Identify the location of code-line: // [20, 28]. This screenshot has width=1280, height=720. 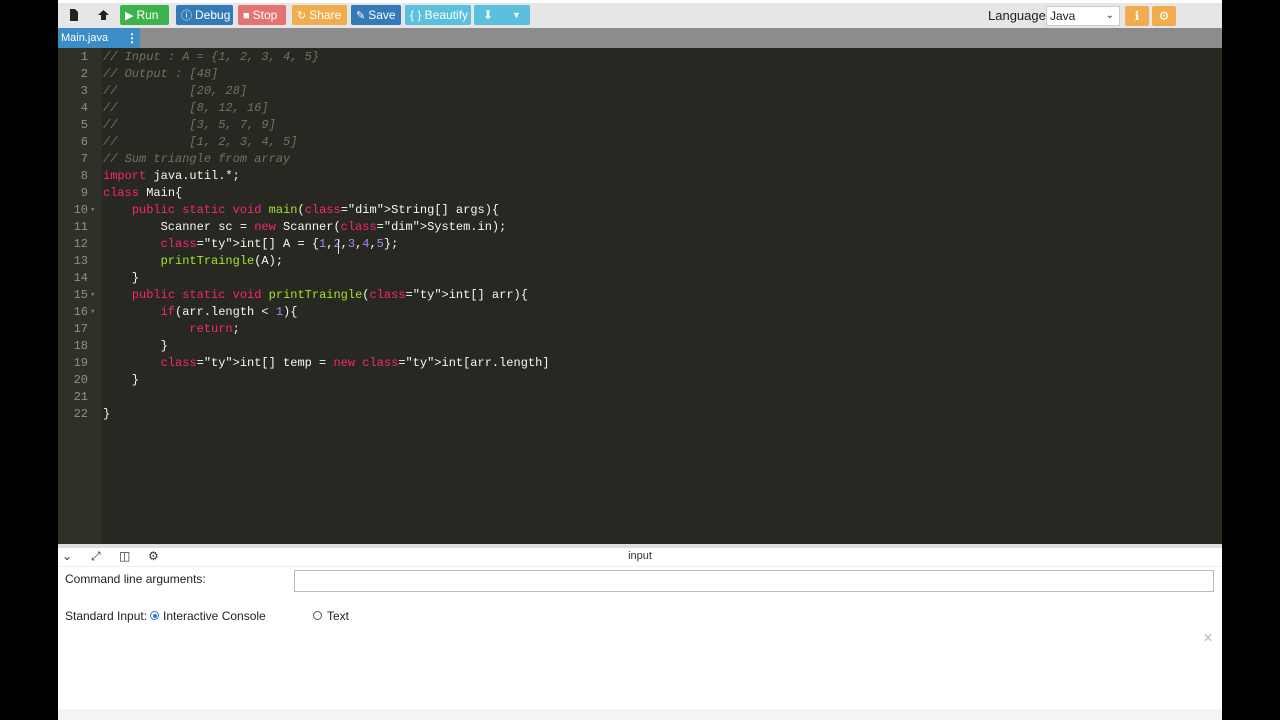
(175, 91).